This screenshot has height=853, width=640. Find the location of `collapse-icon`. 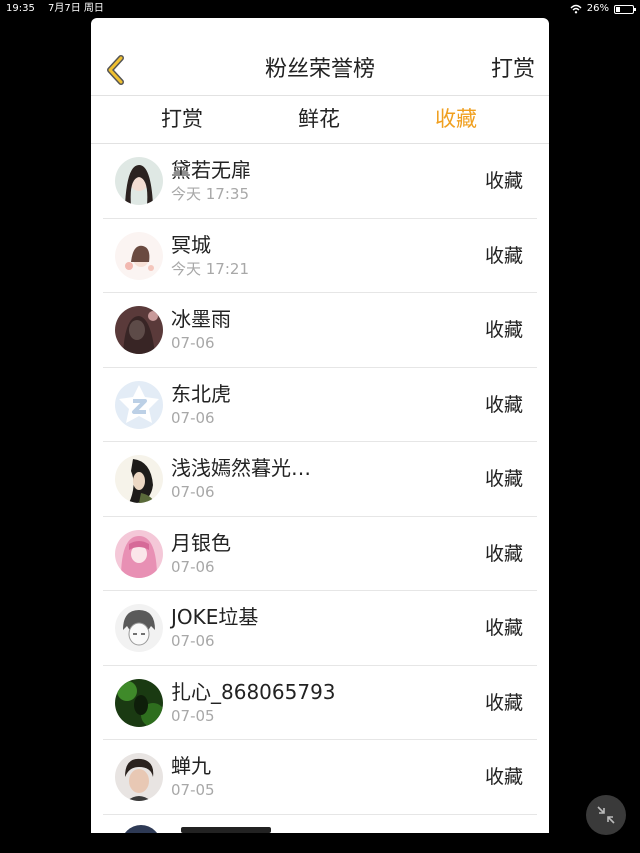

collapse-icon is located at coordinates (606, 815).